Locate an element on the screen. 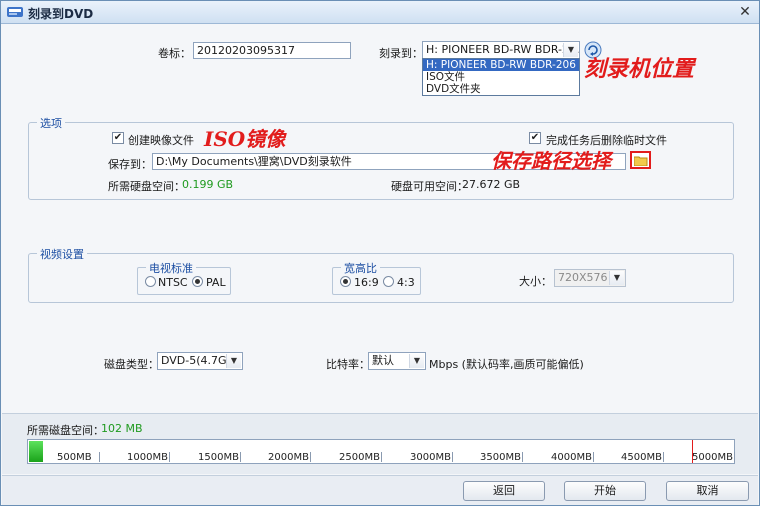 The width and height of the screenshot is (760, 506). back-button: 返回 is located at coordinates (504, 491).